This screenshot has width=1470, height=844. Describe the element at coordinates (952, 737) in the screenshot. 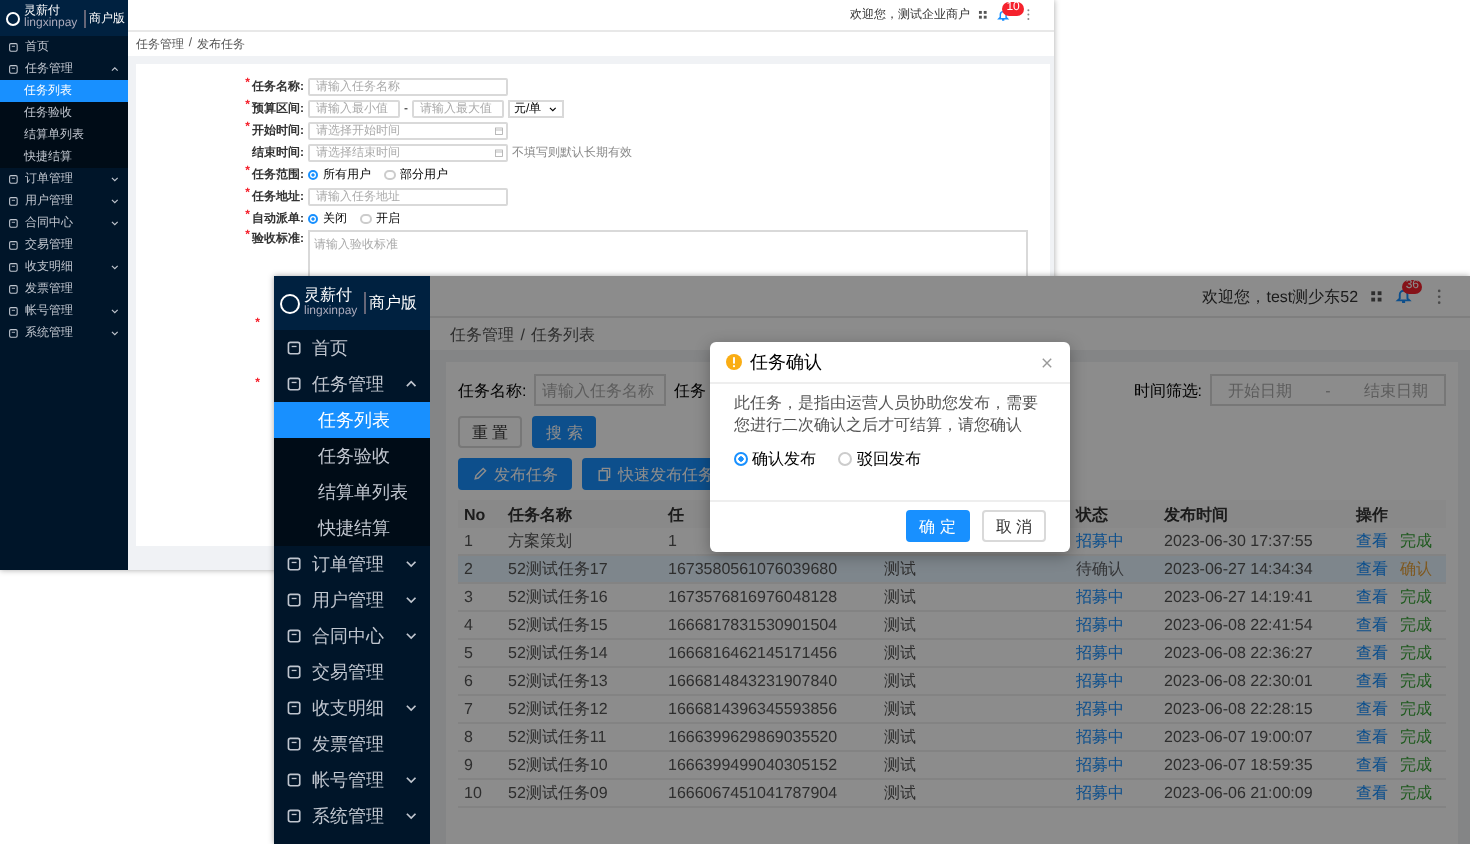

I see `table-row: 8 52测试任务11 1666399629869035520 测试 招募中 2023-06-07 19:00:07 查看 完成` at that location.